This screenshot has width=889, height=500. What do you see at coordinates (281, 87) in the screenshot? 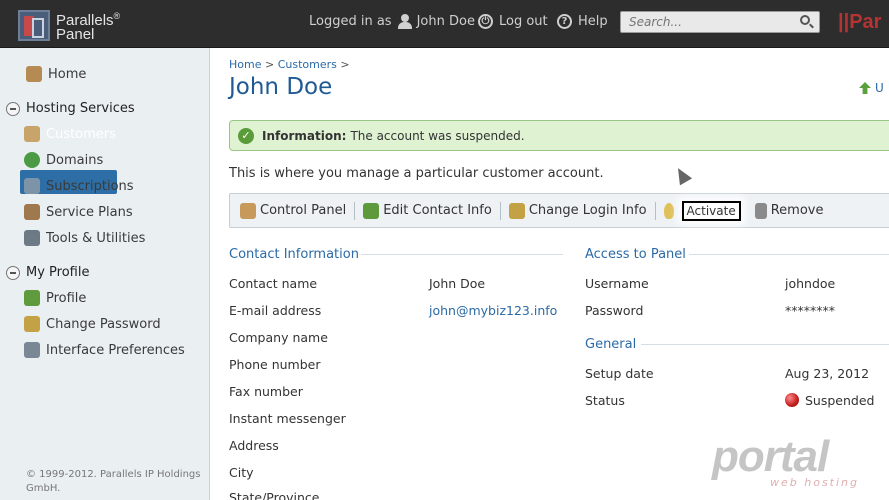
I see `page-title: John Doe` at bounding box center [281, 87].